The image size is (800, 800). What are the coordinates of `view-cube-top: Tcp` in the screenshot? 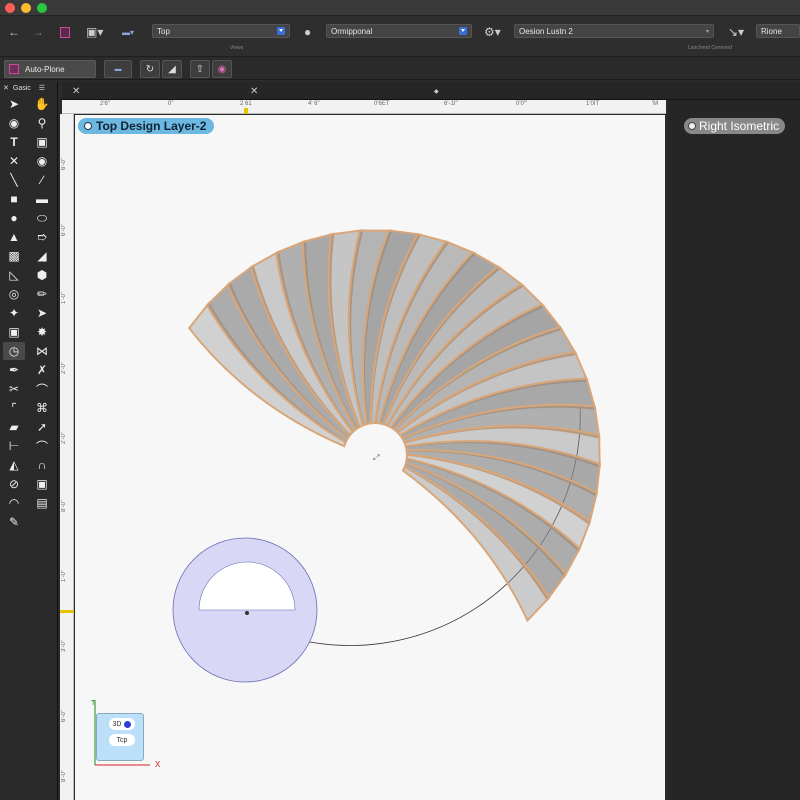 It's located at (122, 740).